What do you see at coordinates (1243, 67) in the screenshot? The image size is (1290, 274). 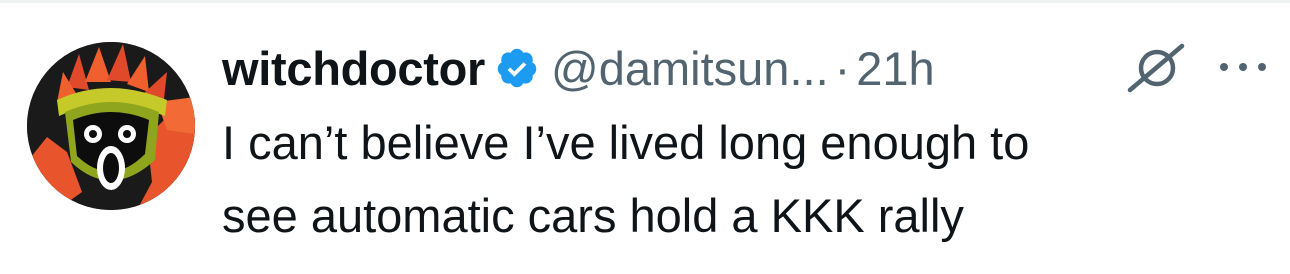 I see `more-options-icon` at bounding box center [1243, 67].